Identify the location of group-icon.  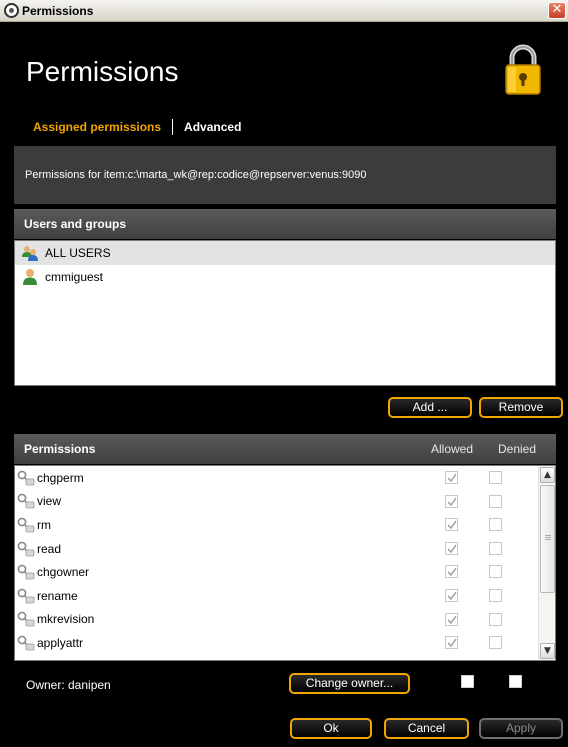
(30, 253).